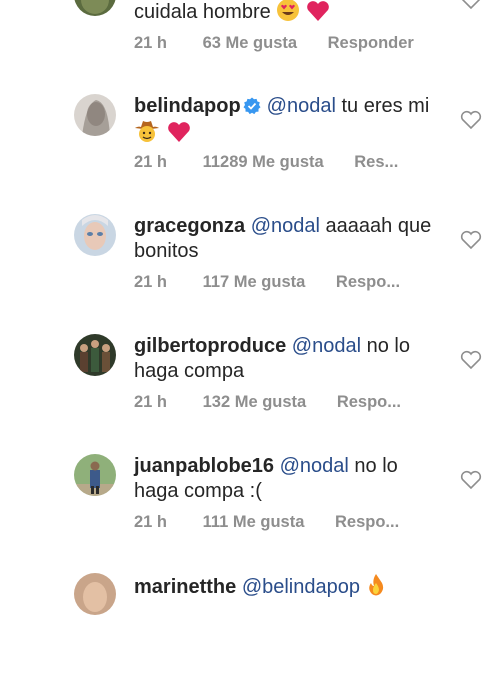 This screenshot has width=486, height=693. What do you see at coordinates (378, 226) in the screenshot?
I see `comment-body: aaaaah que` at bounding box center [378, 226].